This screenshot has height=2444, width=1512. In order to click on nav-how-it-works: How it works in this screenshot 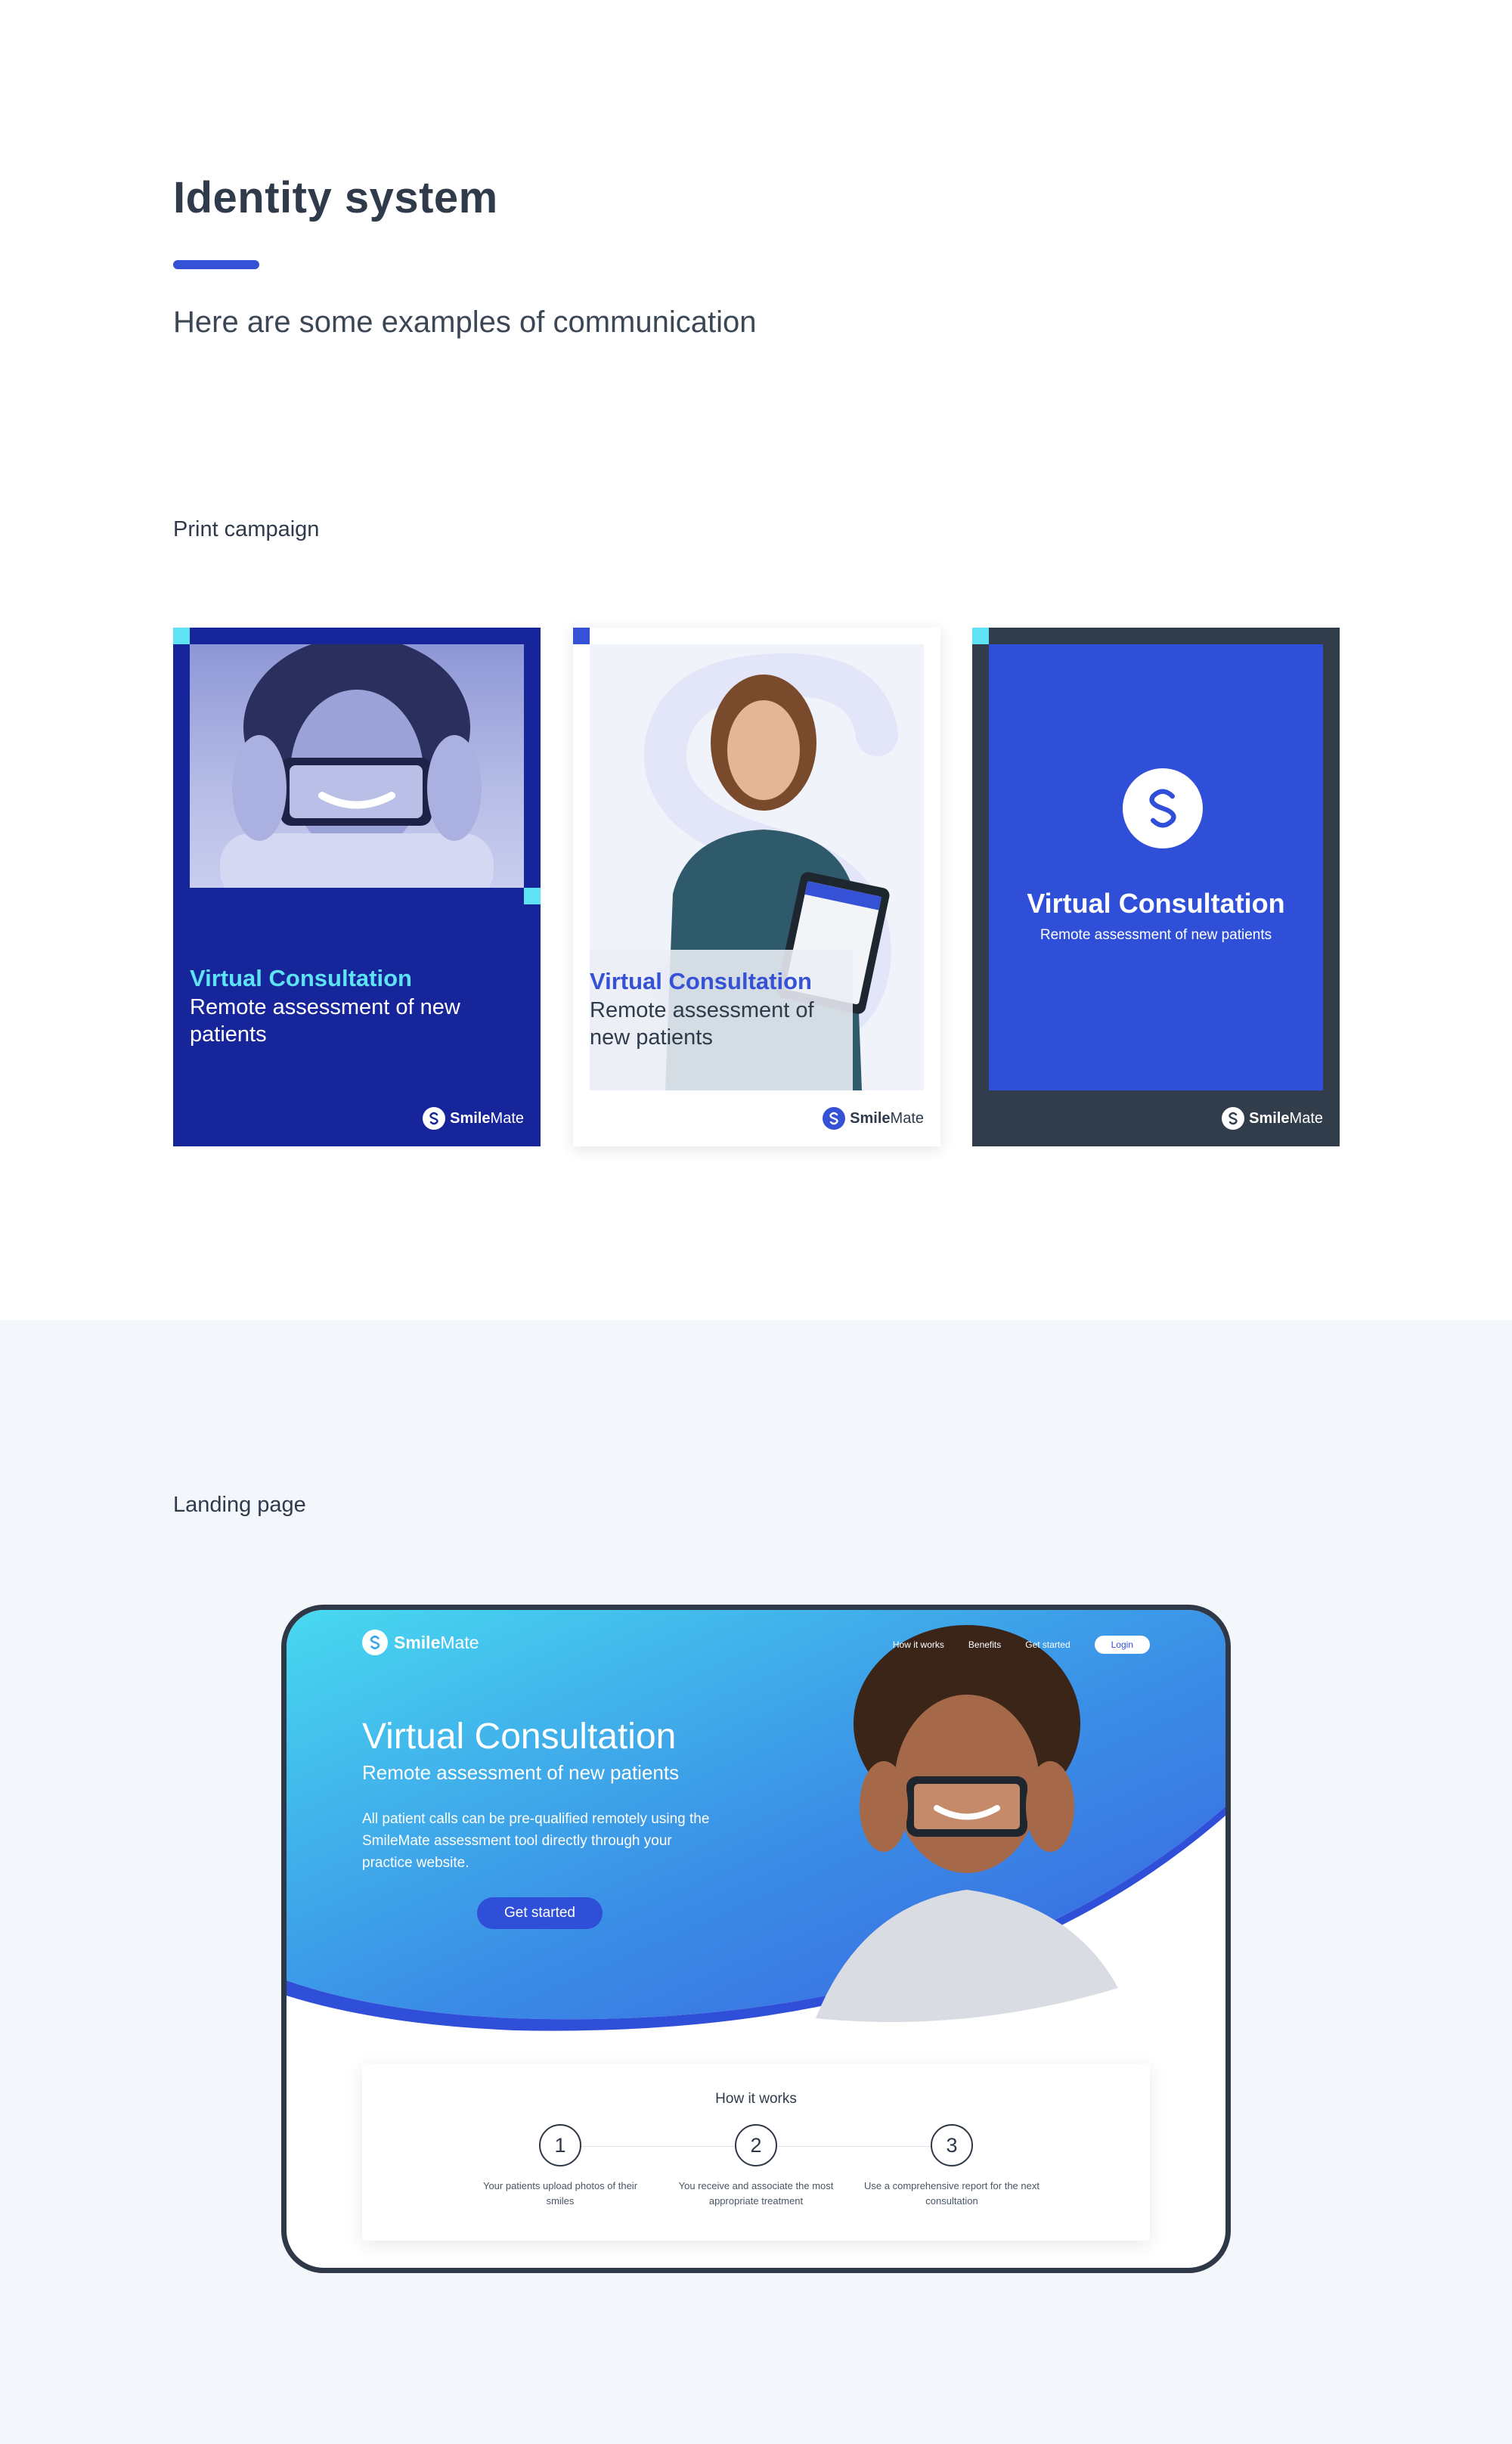, I will do `click(919, 1644)`.